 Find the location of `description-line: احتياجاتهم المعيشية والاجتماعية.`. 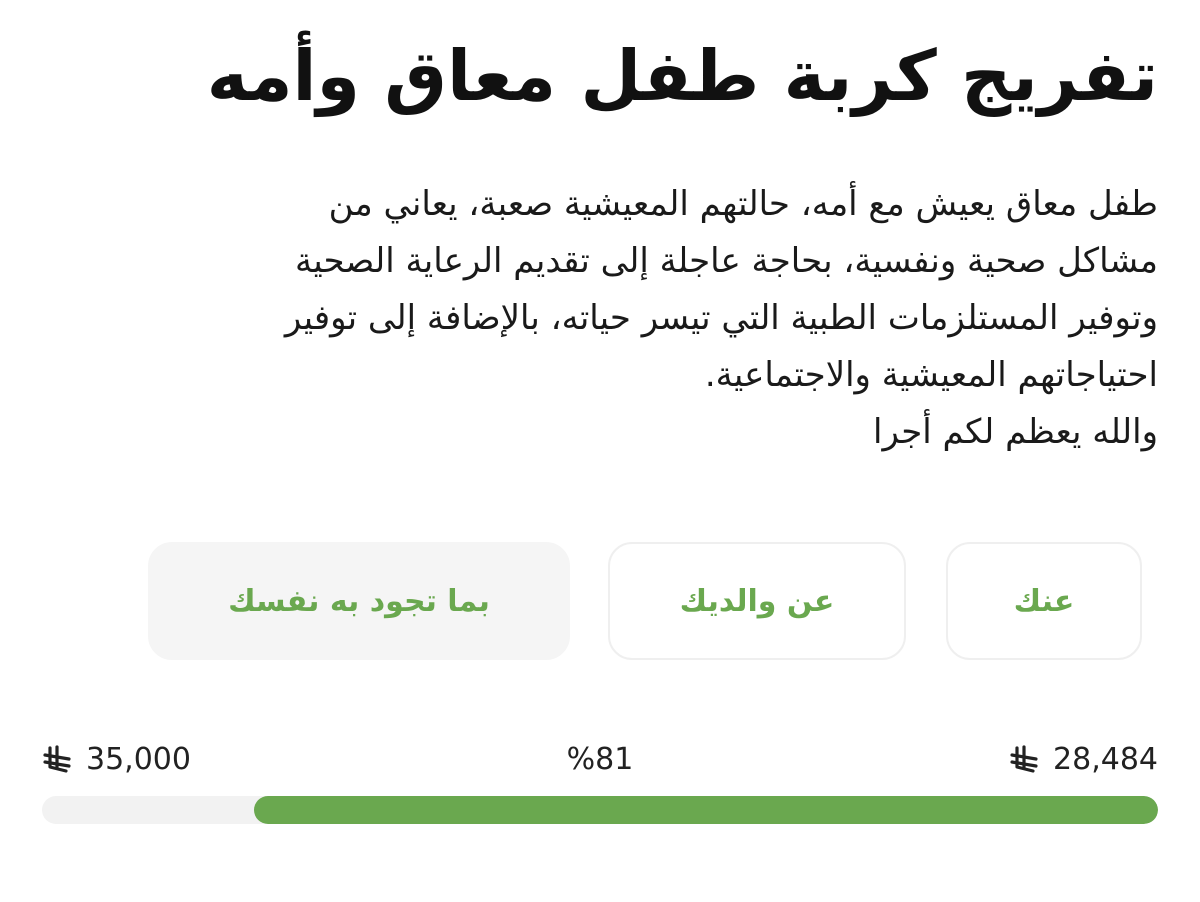

description-line: احتياجاتهم المعيشية والاجتماعية. is located at coordinates (931, 375).